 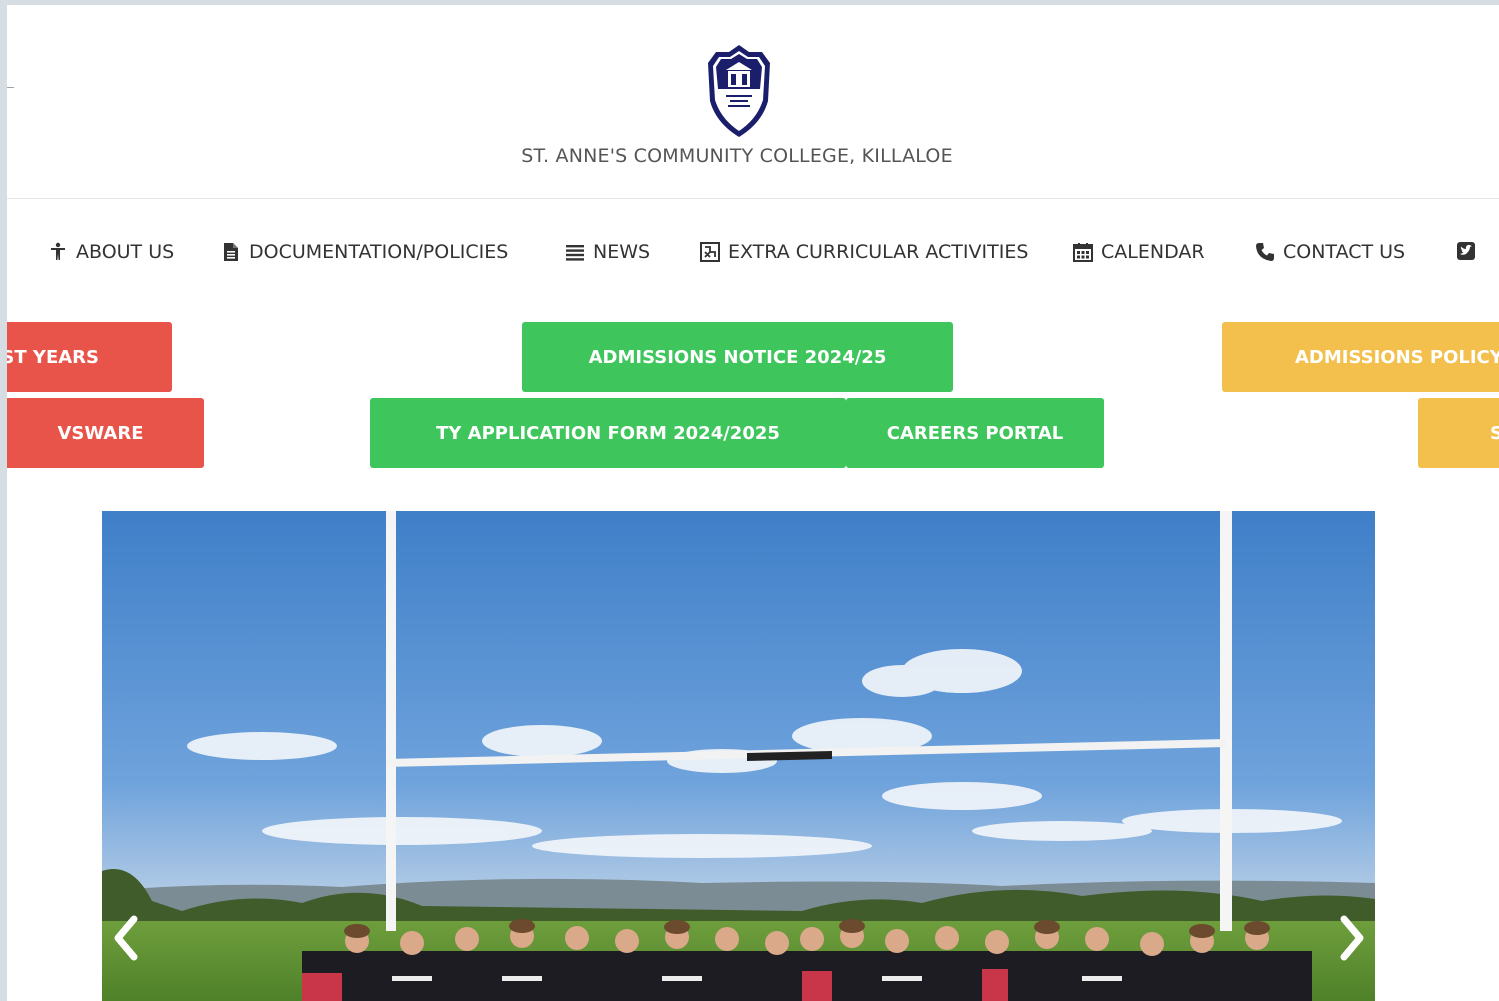 I want to click on nav-contact-us: CONTACT US, so click(x=1330, y=252).